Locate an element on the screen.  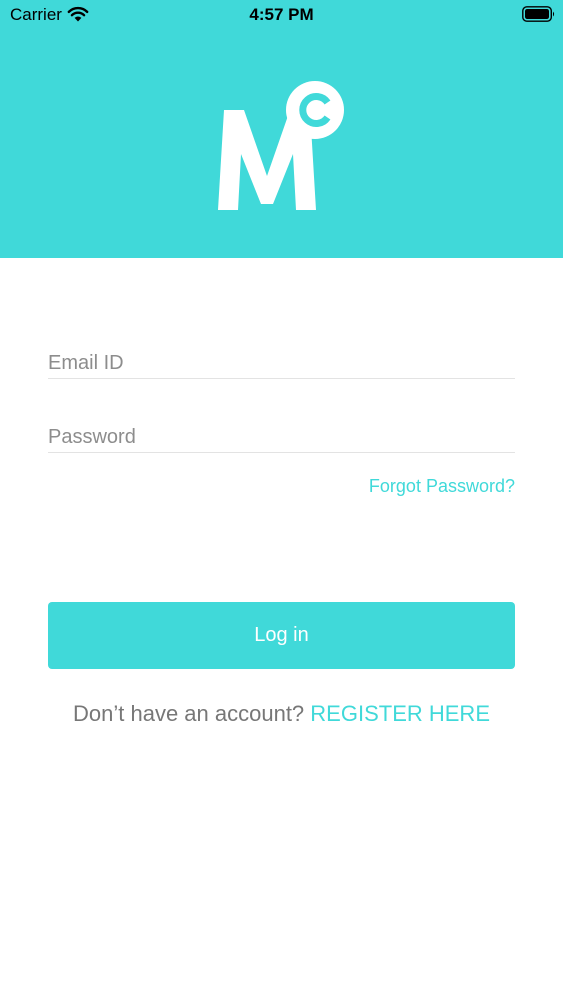
status-bar: Carrier 4:57 PM is located at coordinates (281, 15).